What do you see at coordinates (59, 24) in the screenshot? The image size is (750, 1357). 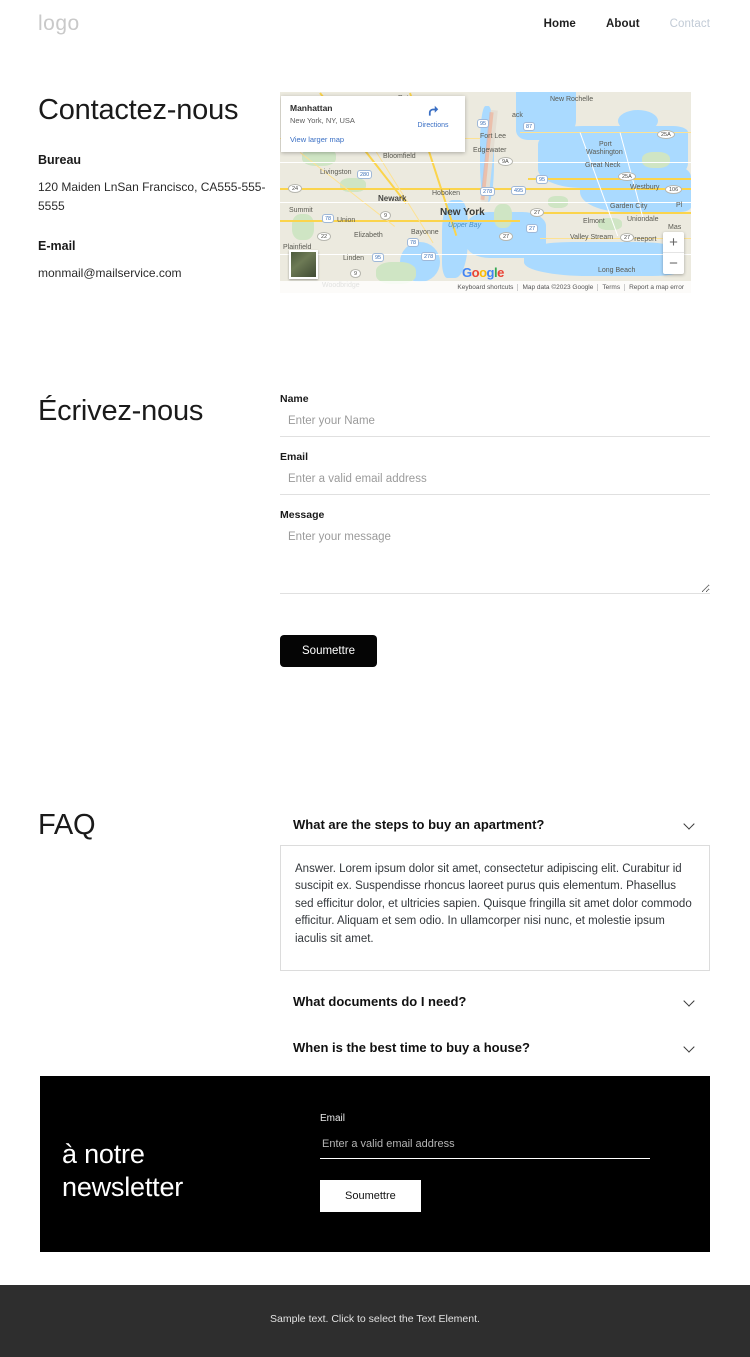 I see `logo: logo` at bounding box center [59, 24].